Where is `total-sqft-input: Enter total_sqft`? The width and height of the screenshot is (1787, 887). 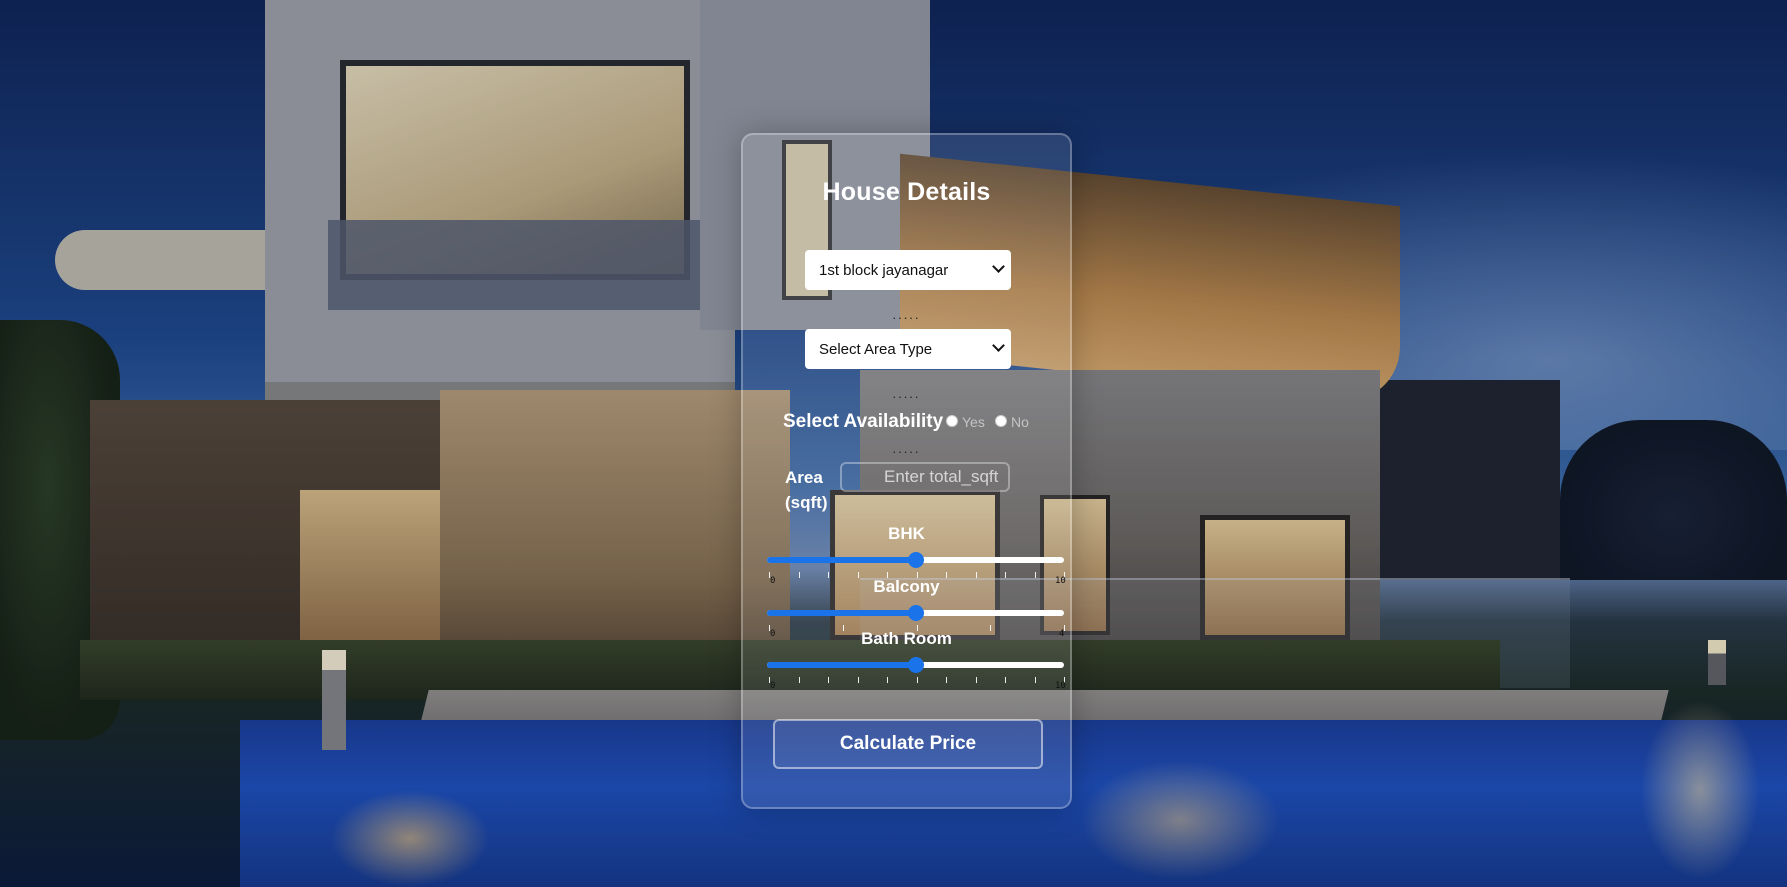 total-sqft-input: Enter total_sqft is located at coordinates (925, 477).